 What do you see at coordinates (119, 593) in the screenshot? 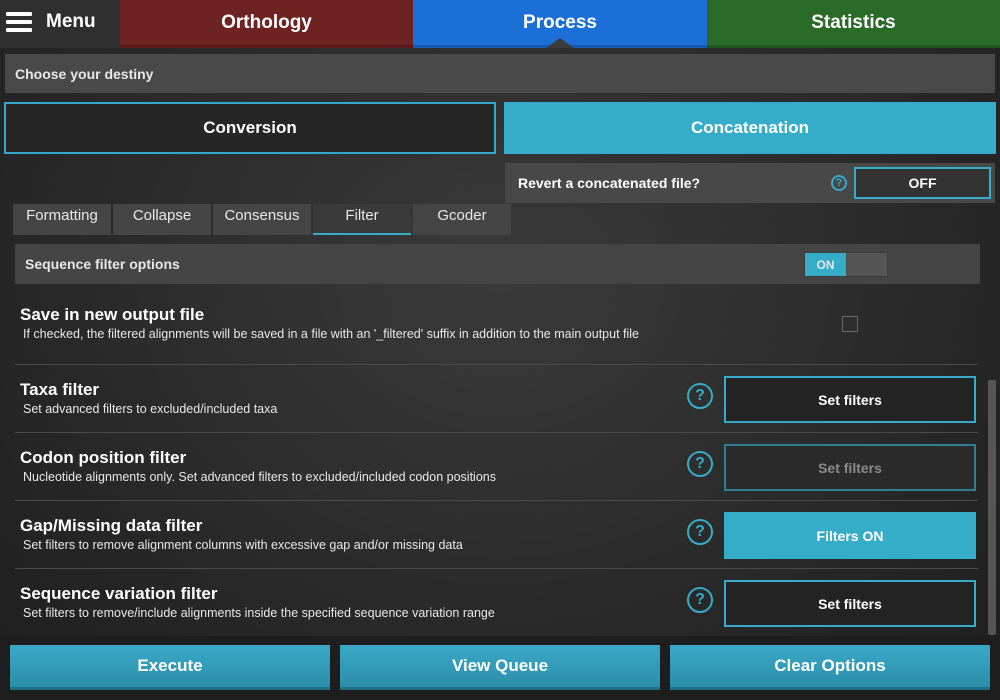
I see `variation-filter-title: Sequence variation filter` at bounding box center [119, 593].